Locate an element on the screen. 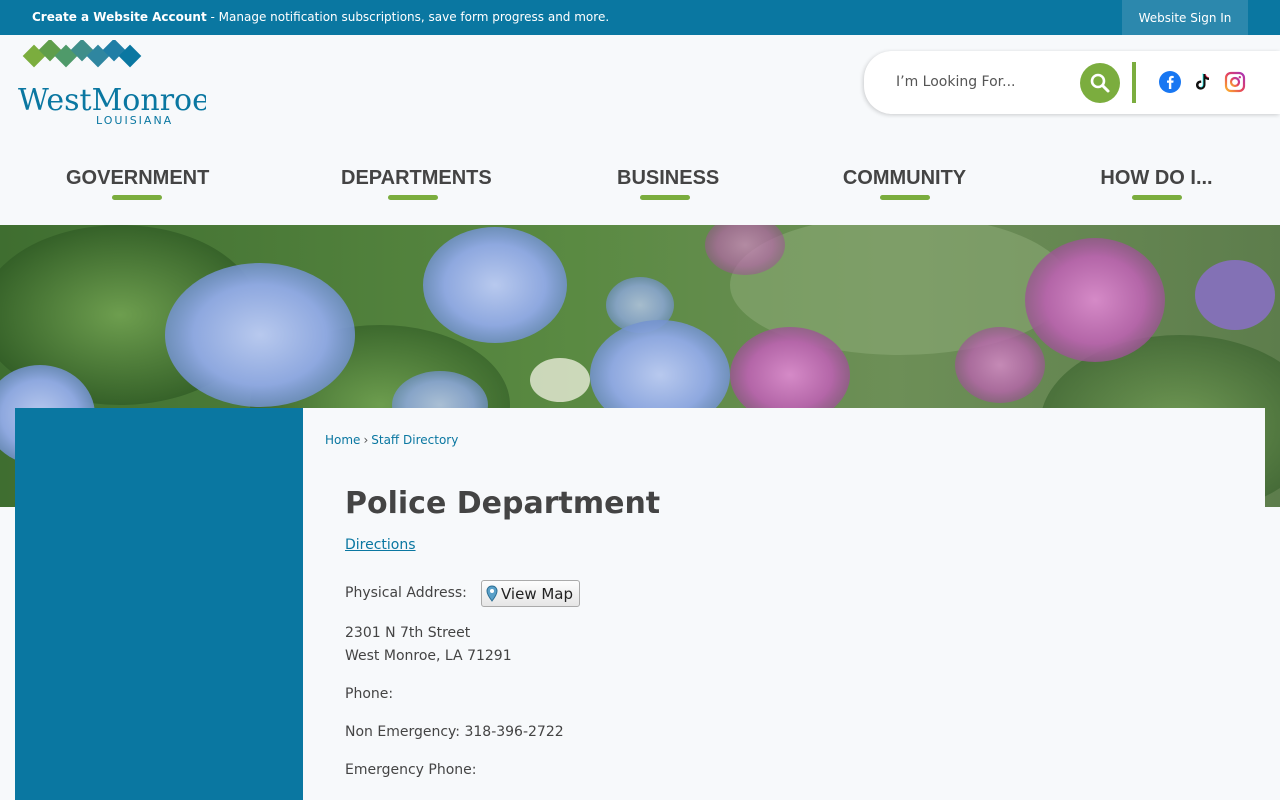  breadcrumb-home: Home is located at coordinates (342, 440).